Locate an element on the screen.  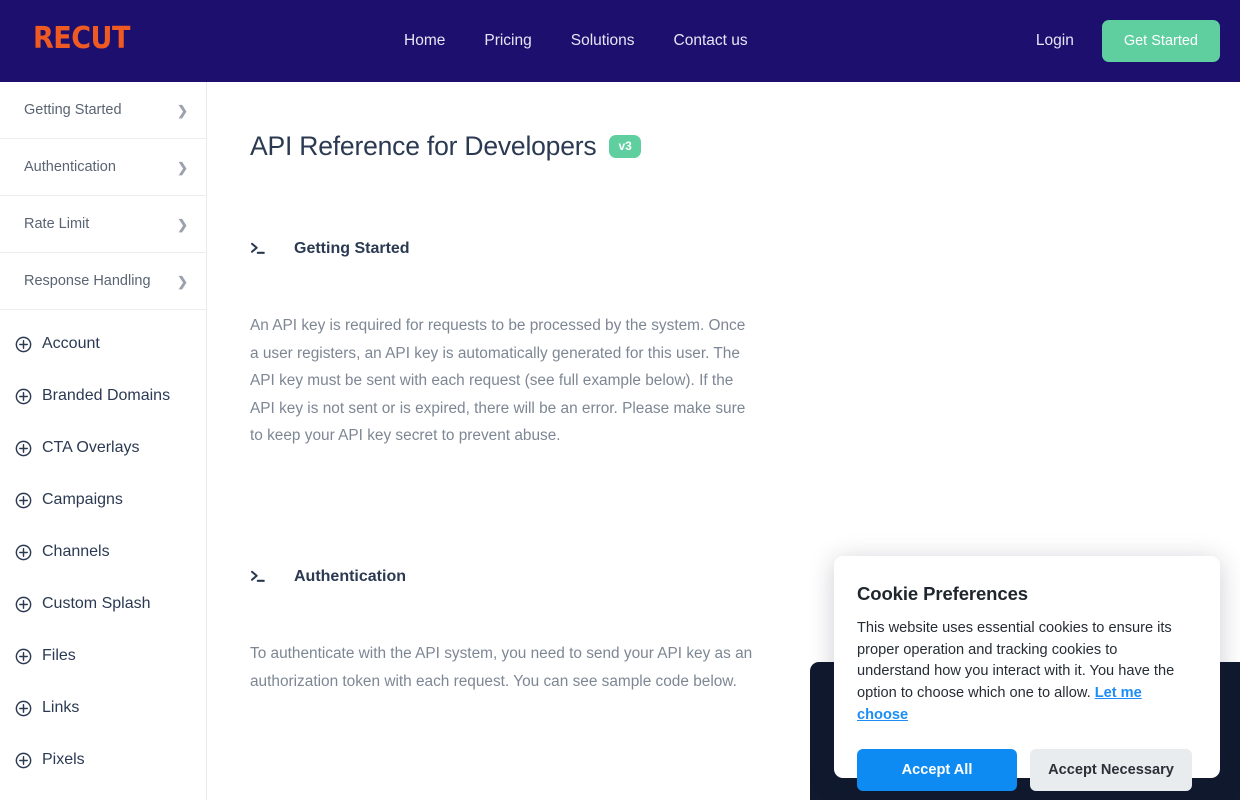
login-link: Login is located at coordinates (1055, 41).